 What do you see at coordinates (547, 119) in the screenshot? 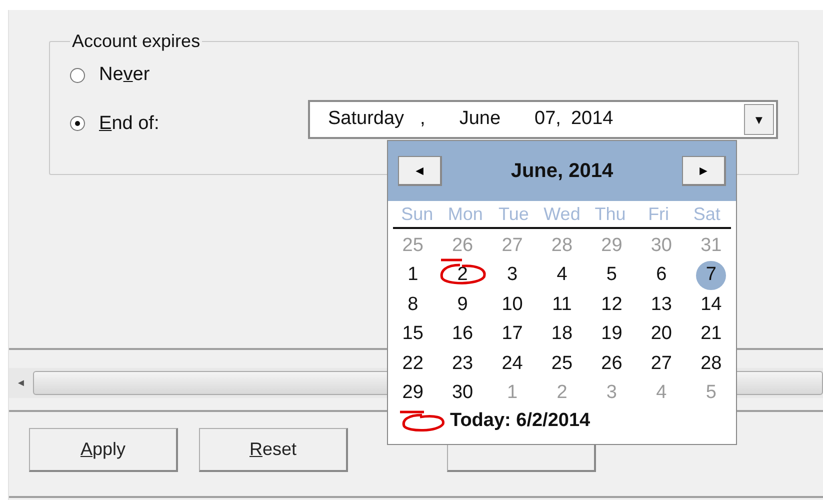
I see `day-text: 07,` at bounding box center [547, 119].